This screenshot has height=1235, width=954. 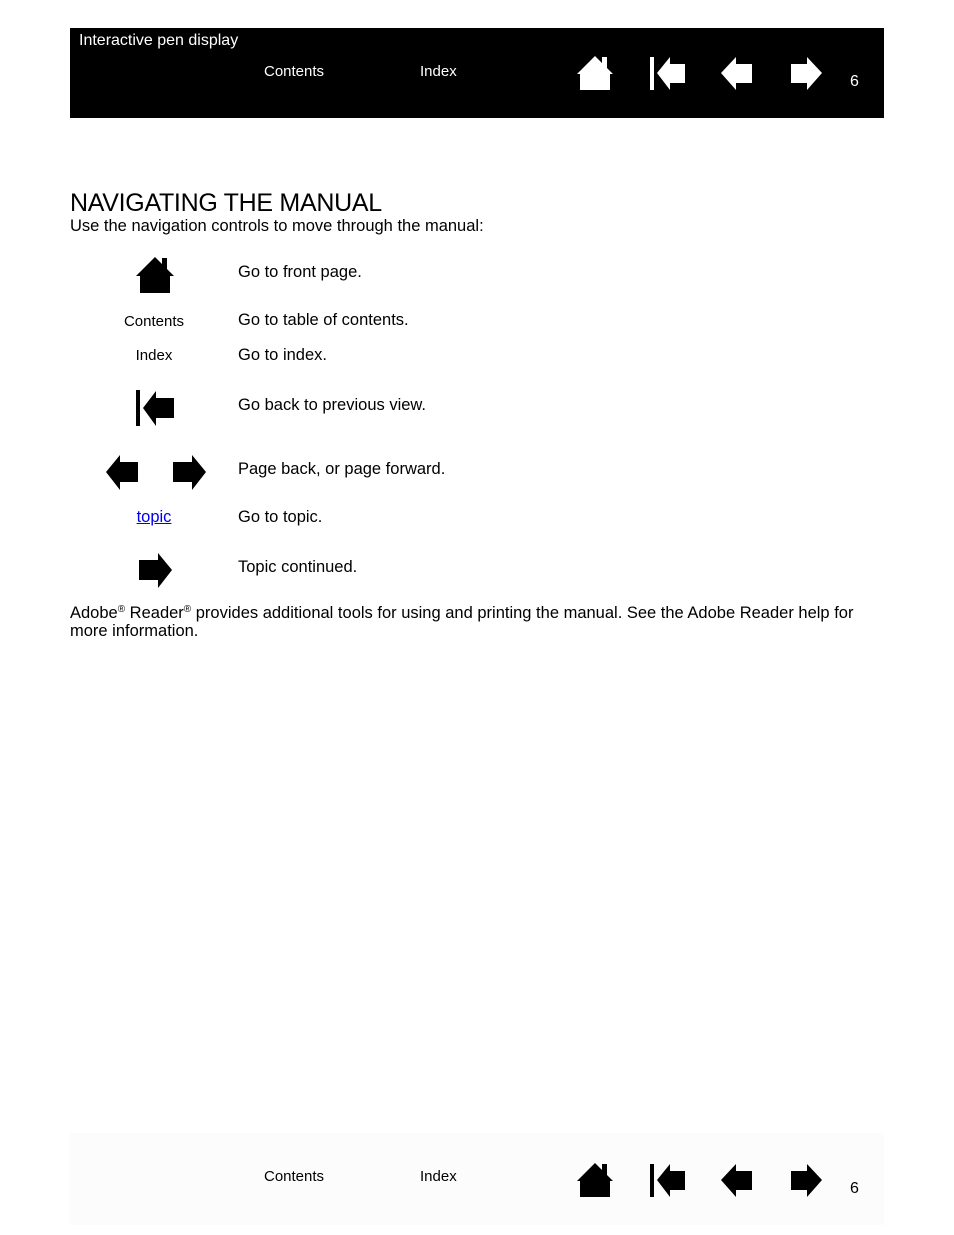 I want to click on row-description: Go to front page., so click(x=300, y=272).